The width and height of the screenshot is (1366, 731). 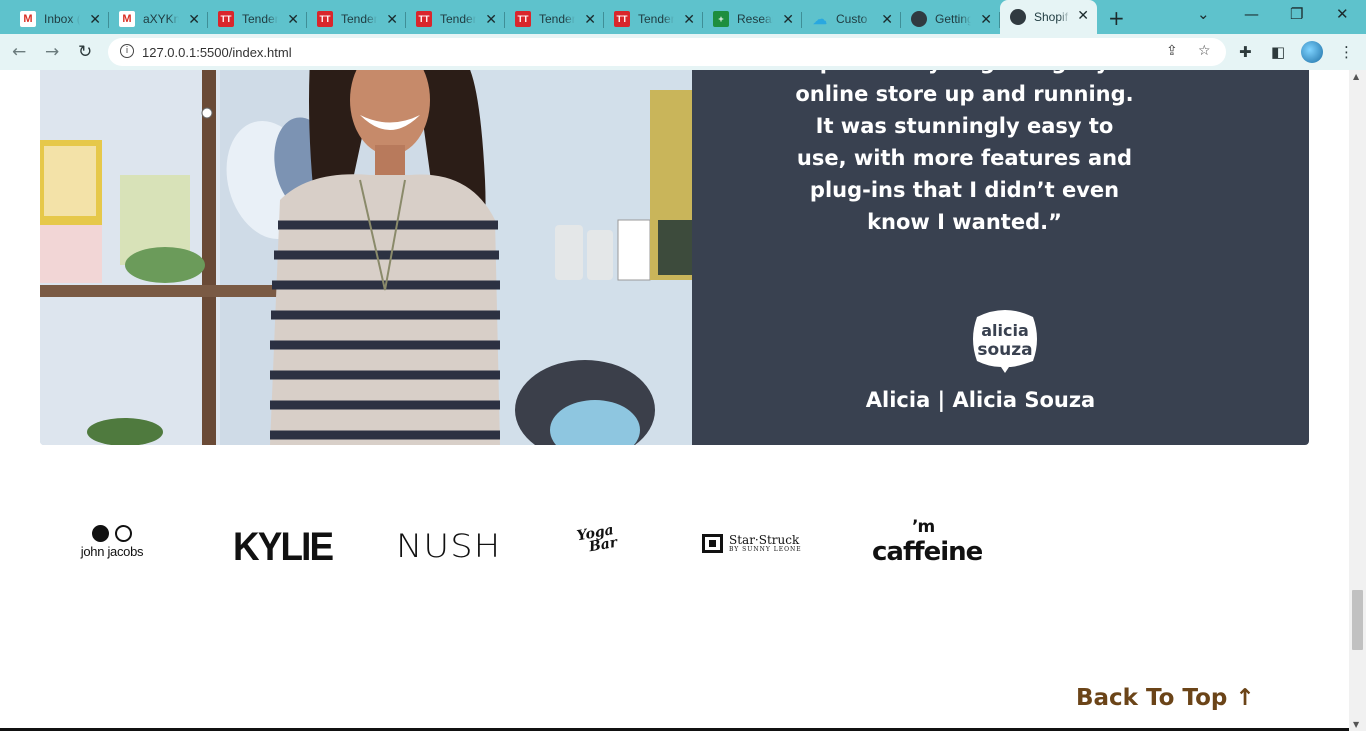 What do you see at coordinates (820, 18) in the screenshot?
I see `cloud-icon: ☁` at bounding box center [820, 18].